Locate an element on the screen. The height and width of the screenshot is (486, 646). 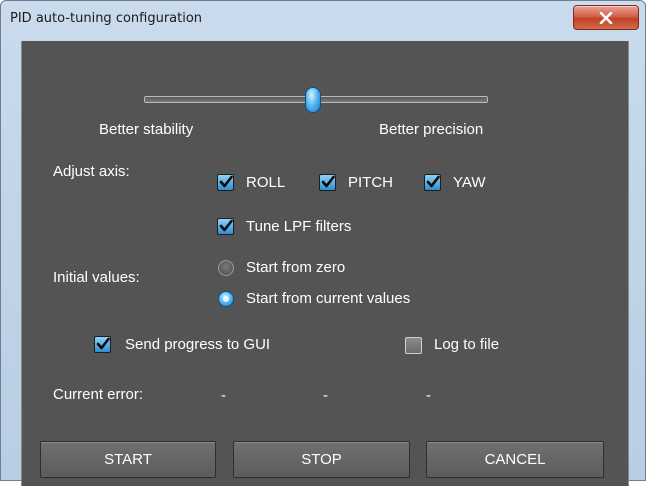
pitch-label: PITCH is located at coordinates (370, 182).